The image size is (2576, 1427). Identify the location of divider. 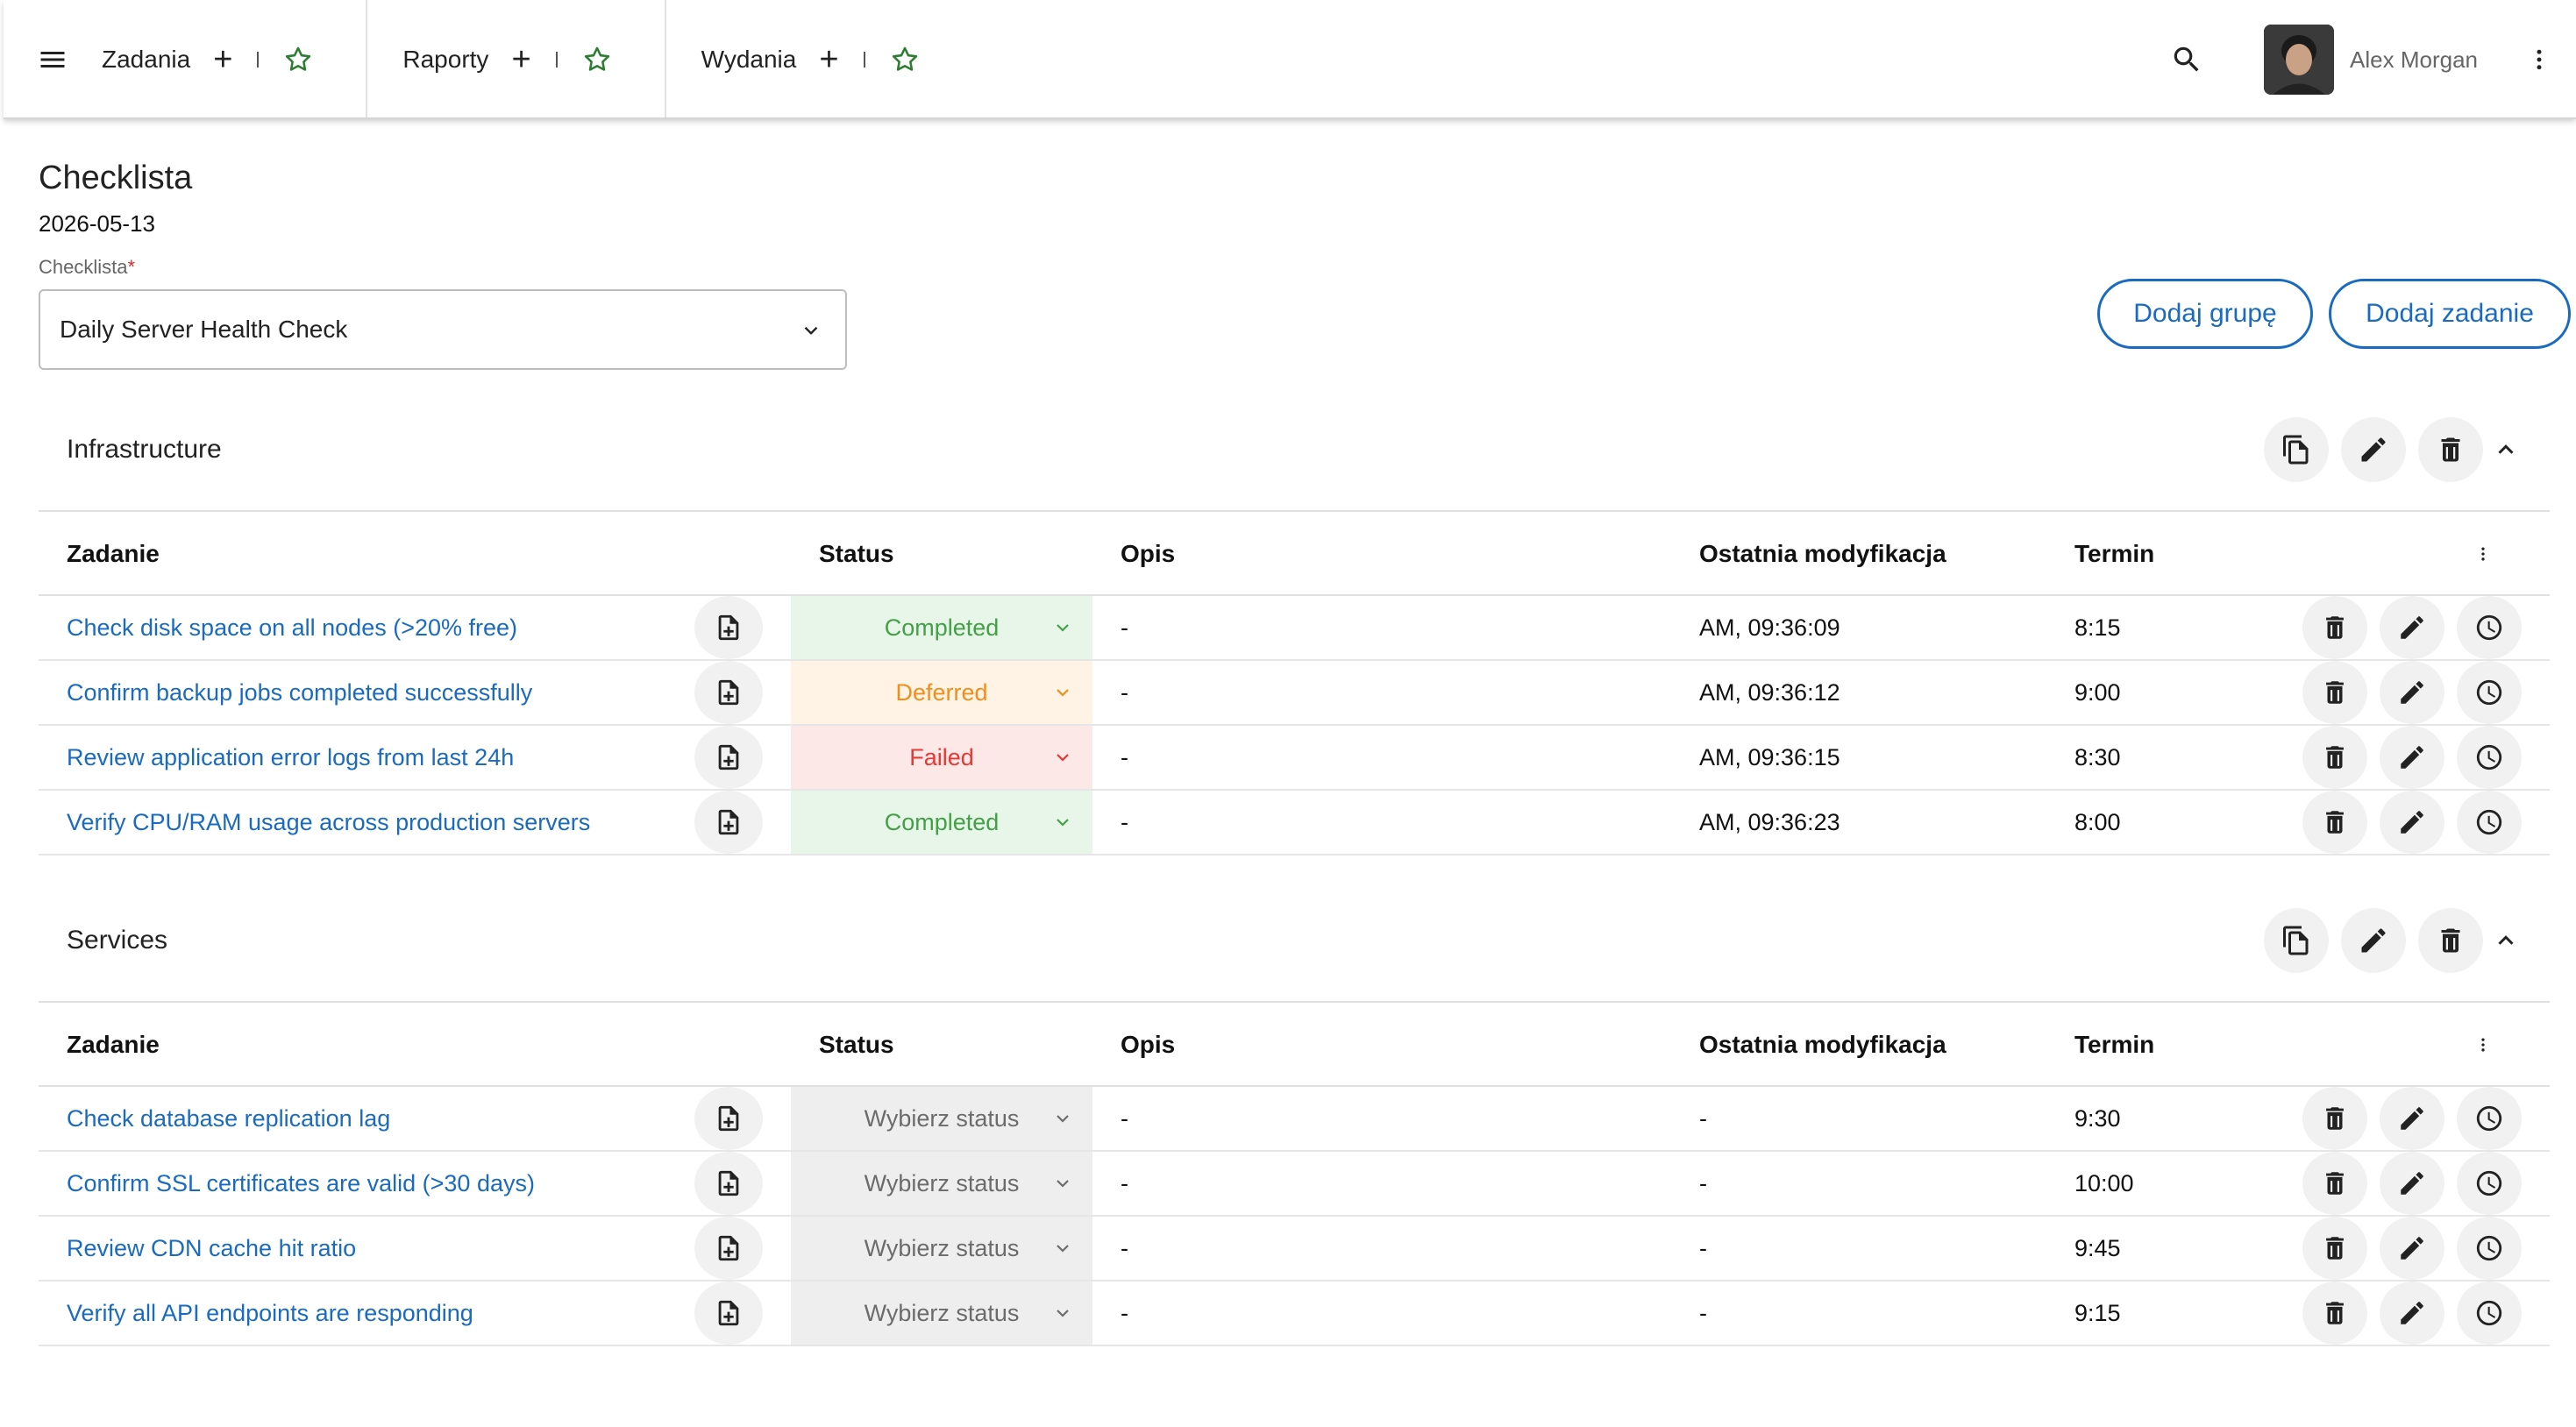
(258, 60).